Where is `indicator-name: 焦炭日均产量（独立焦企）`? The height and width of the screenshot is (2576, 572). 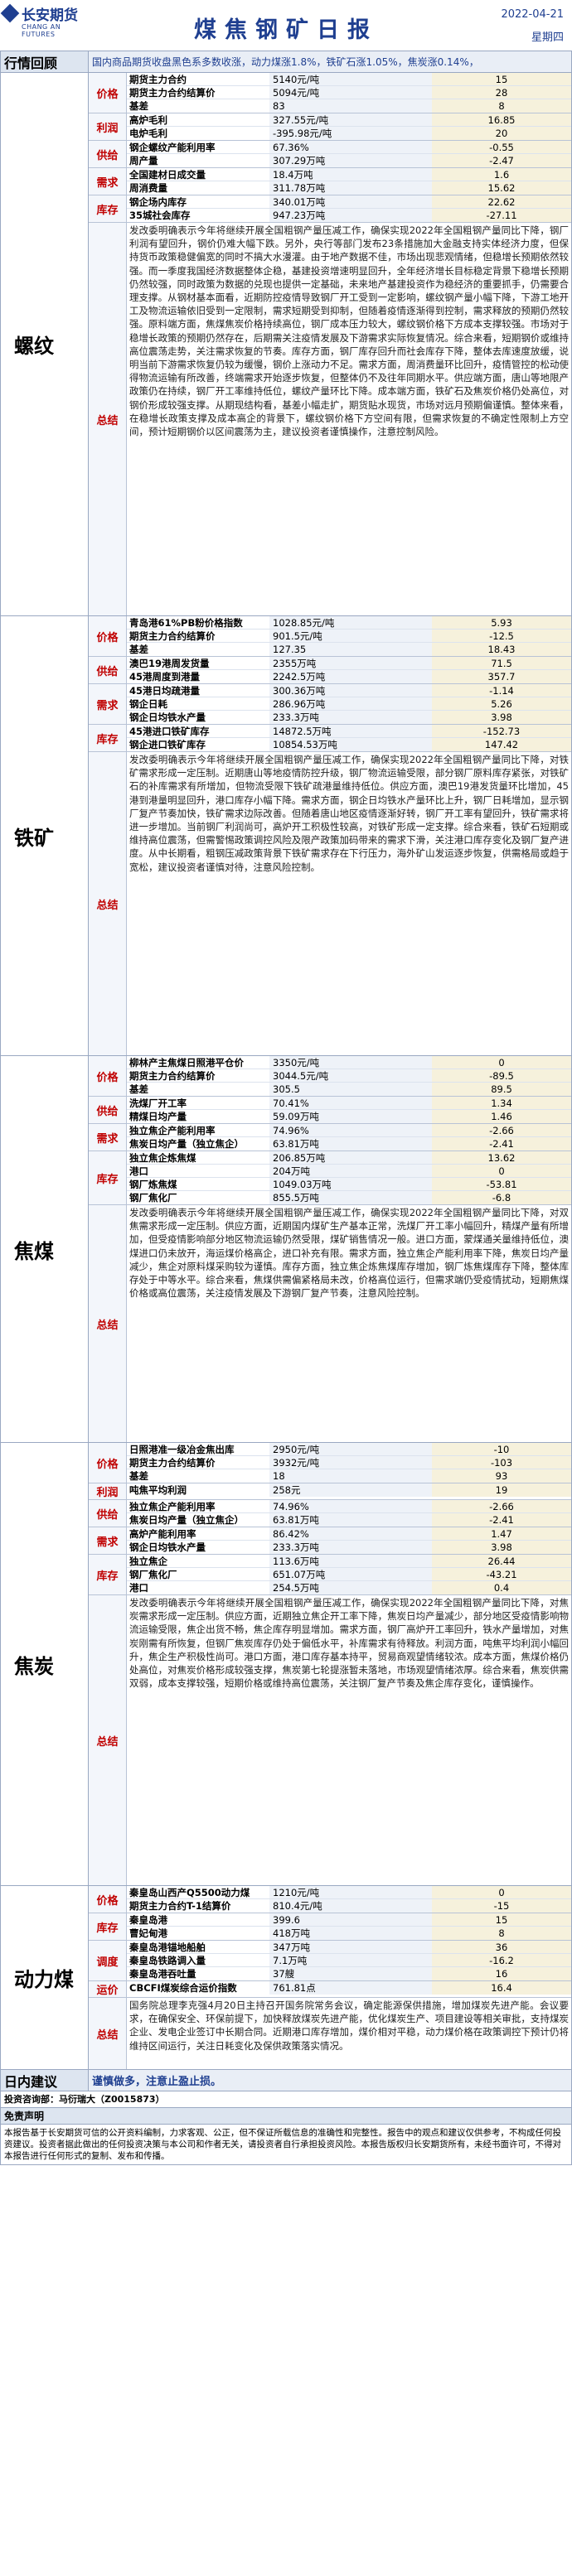 indicator-name: 焦炭日均产量（独立焦企） is located at coordinates (186, 1144).